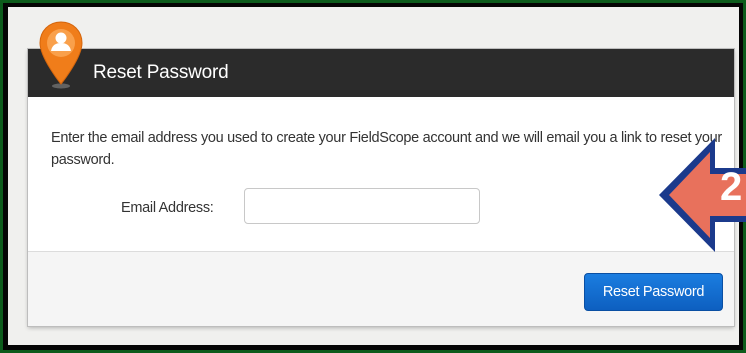 This screenshot has width=746, height=353. Describe the element at coordinates (731, 187) in the screenshot. I see `step-number-badge: 2` at that location.